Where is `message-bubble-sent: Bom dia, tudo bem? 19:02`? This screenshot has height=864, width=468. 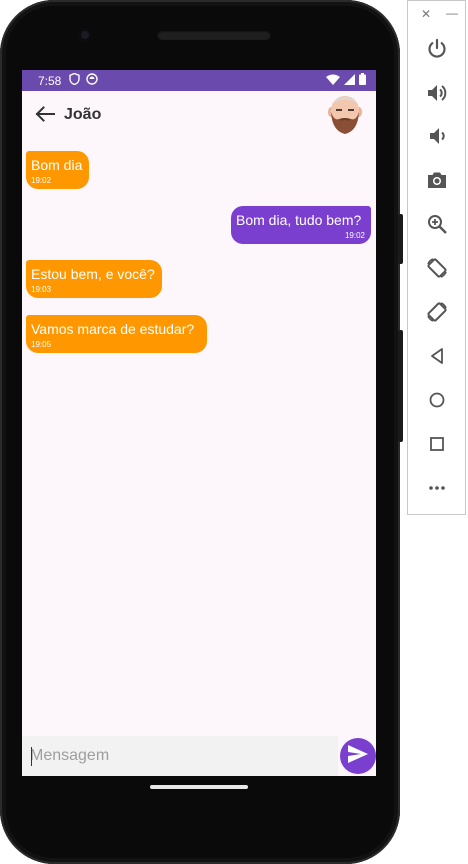
message-bubble-sent: Bom dia, tudo bem? 19:02 is located at coordinates (301, 225).